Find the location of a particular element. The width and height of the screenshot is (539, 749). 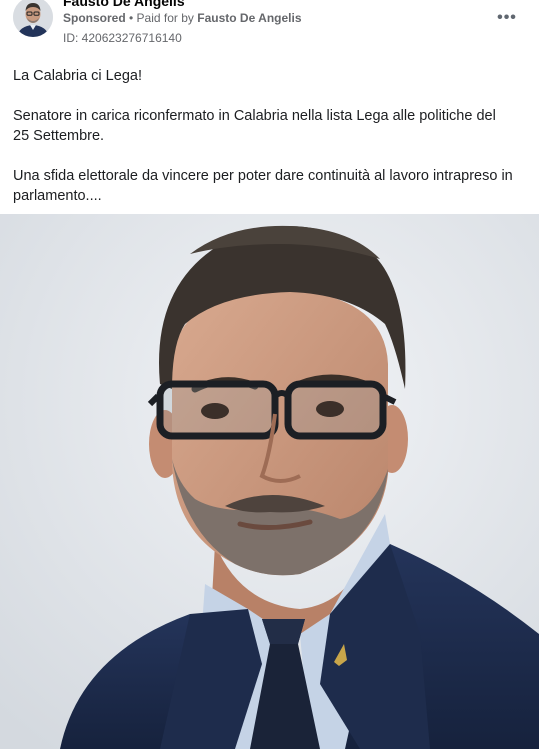

post-text-line-1: La Calabria ci Lega! is located at coordinates (77, 76).